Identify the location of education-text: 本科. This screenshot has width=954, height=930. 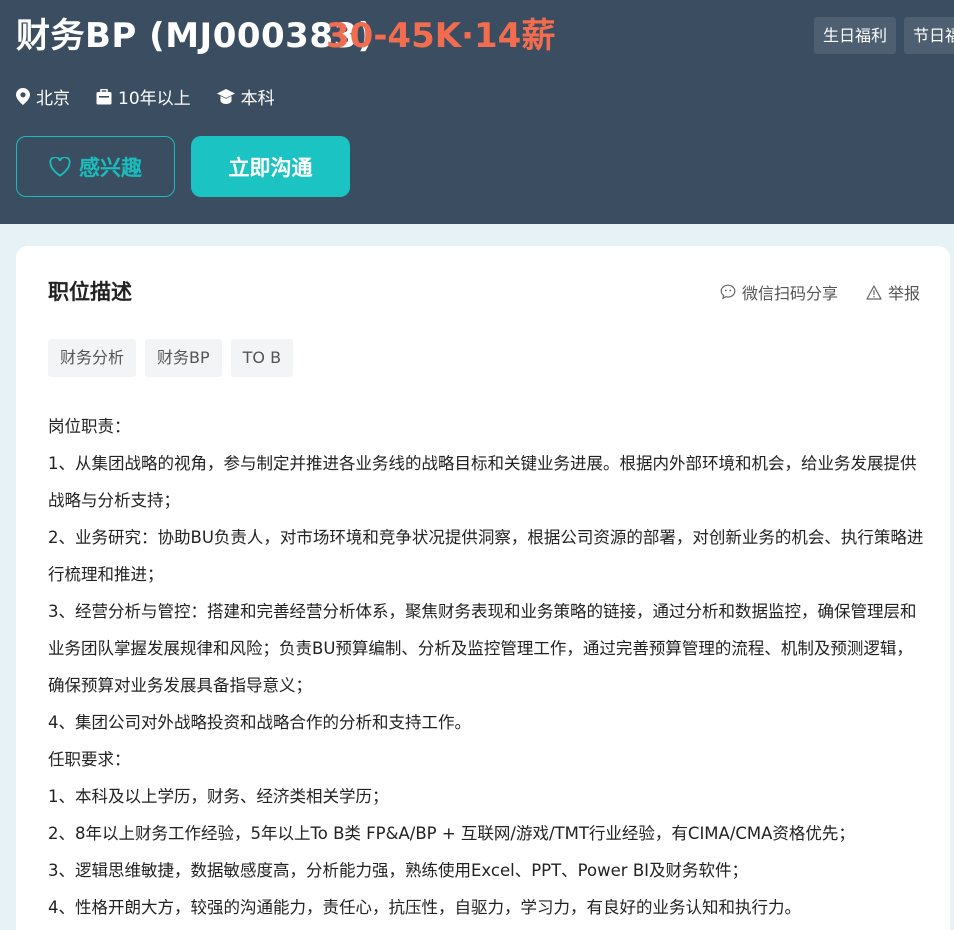
(257, 99).